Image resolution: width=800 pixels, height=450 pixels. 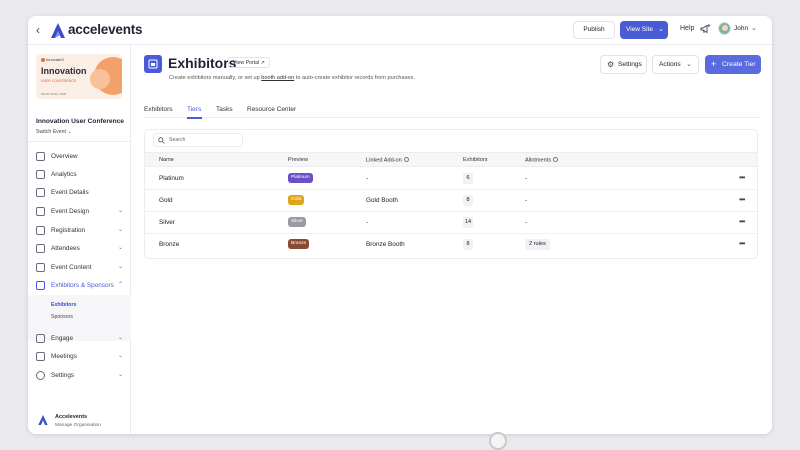 What do you see at coordinates (468, 178) in the screenshot?
I see `exhibitor-count: 6` at bounding box center [468, 178].